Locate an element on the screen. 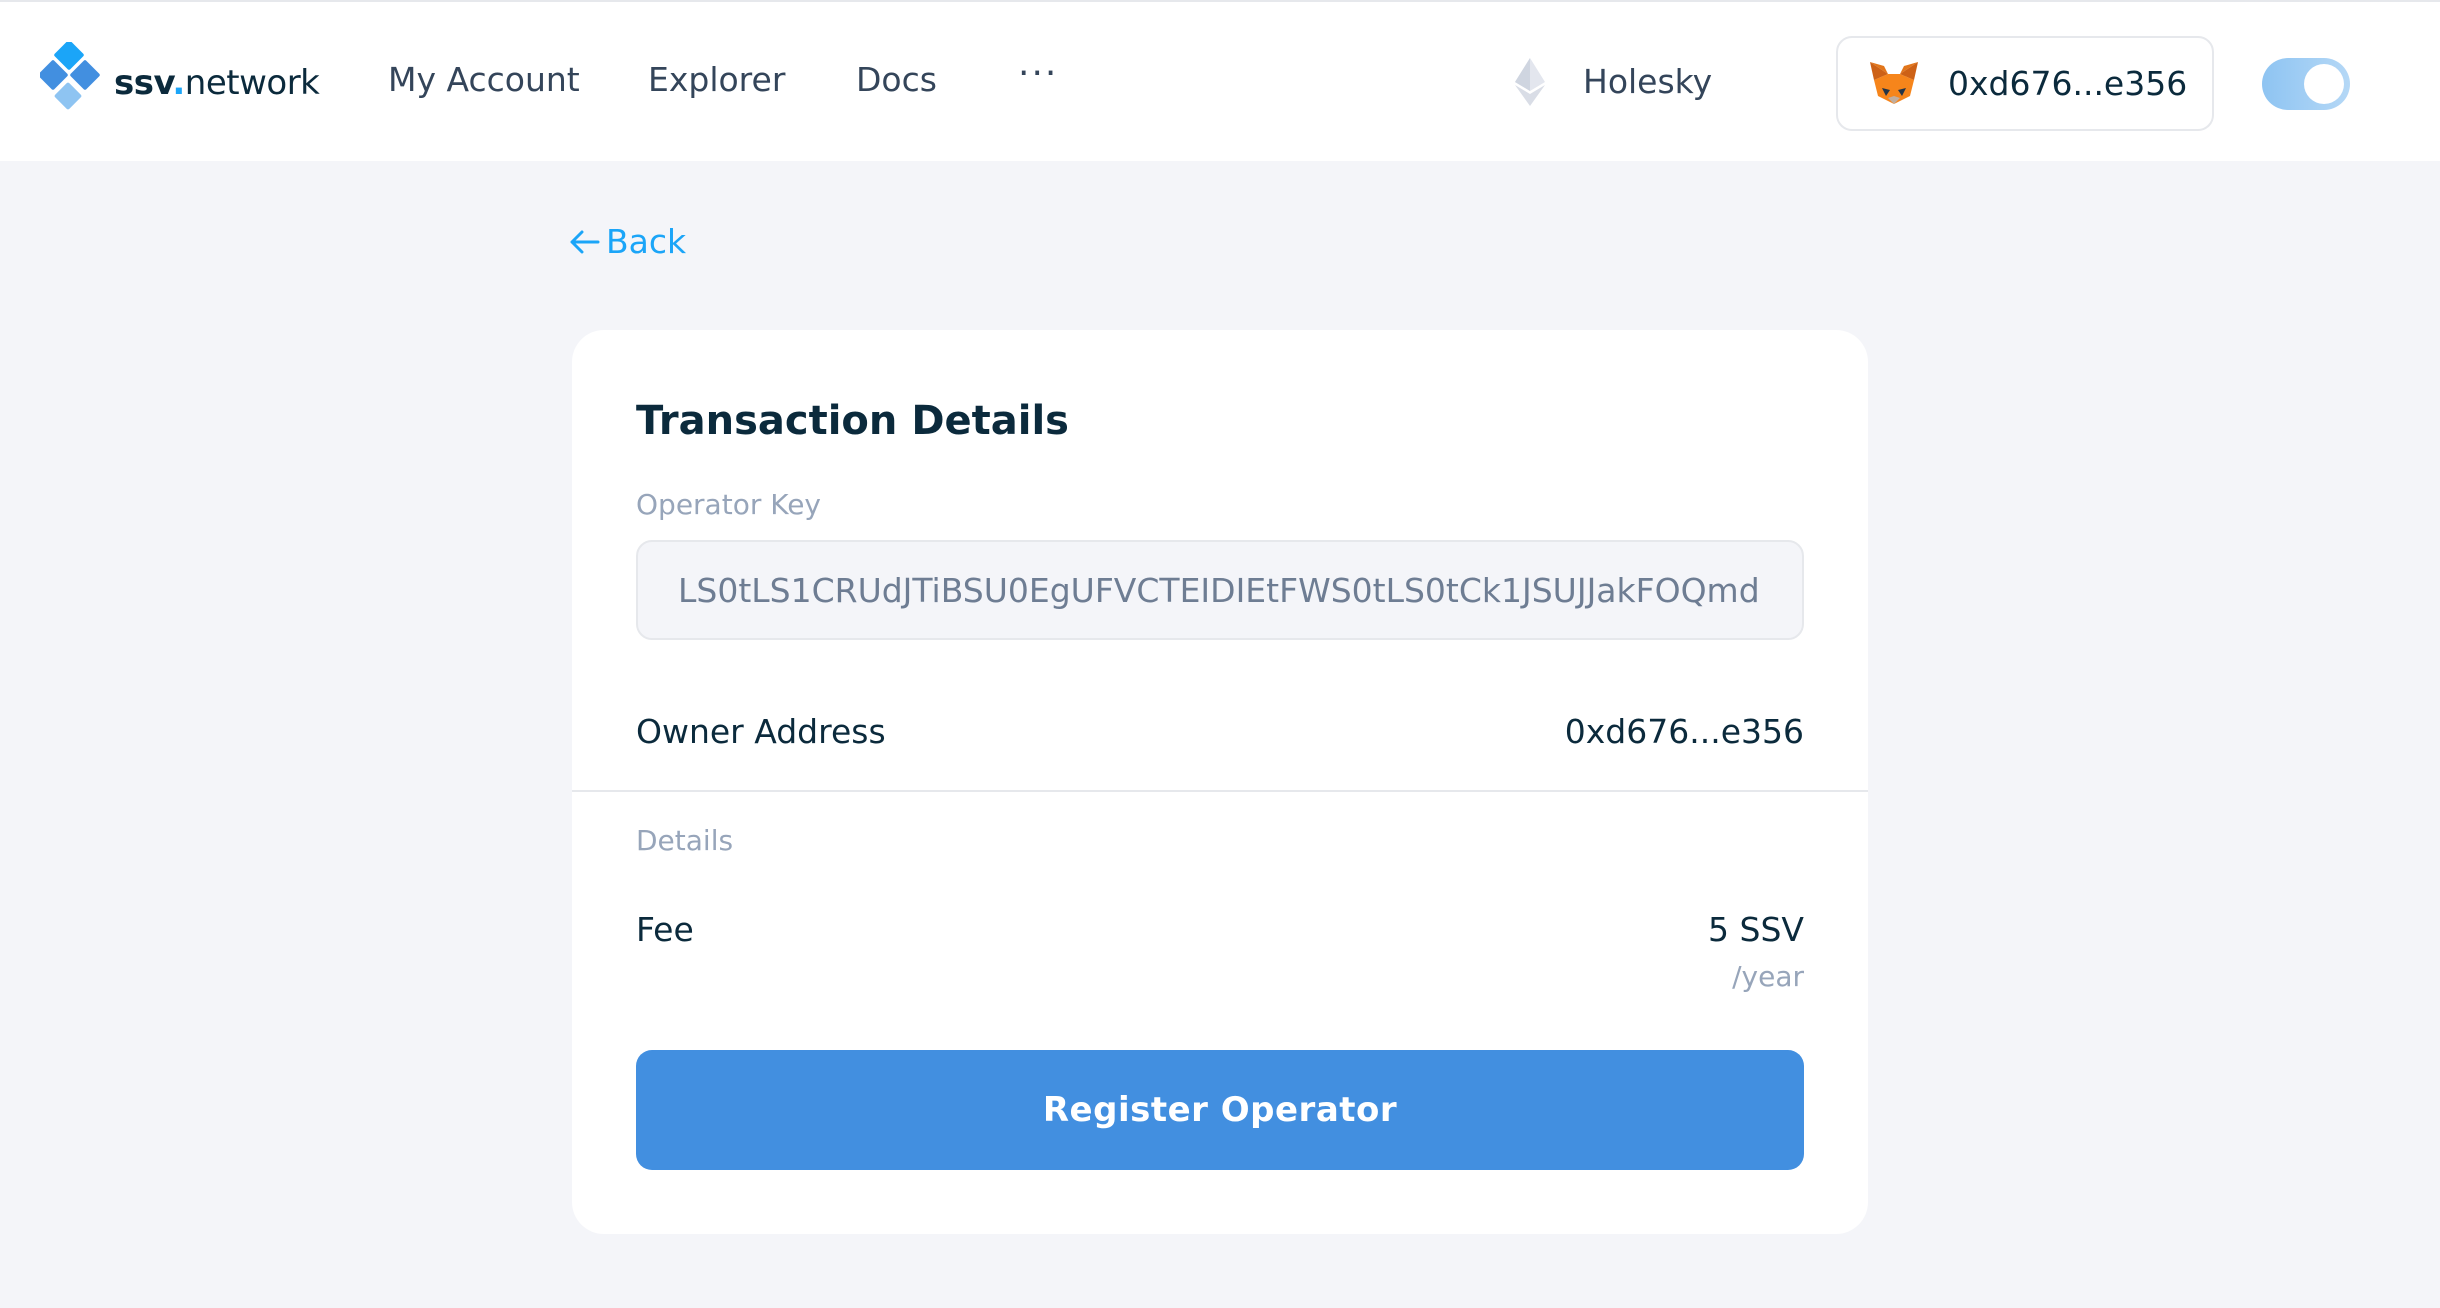 Image resolution: width=2440 pixels, height=1308 pixels. back-label: Back is located at coordinates (646, 241).